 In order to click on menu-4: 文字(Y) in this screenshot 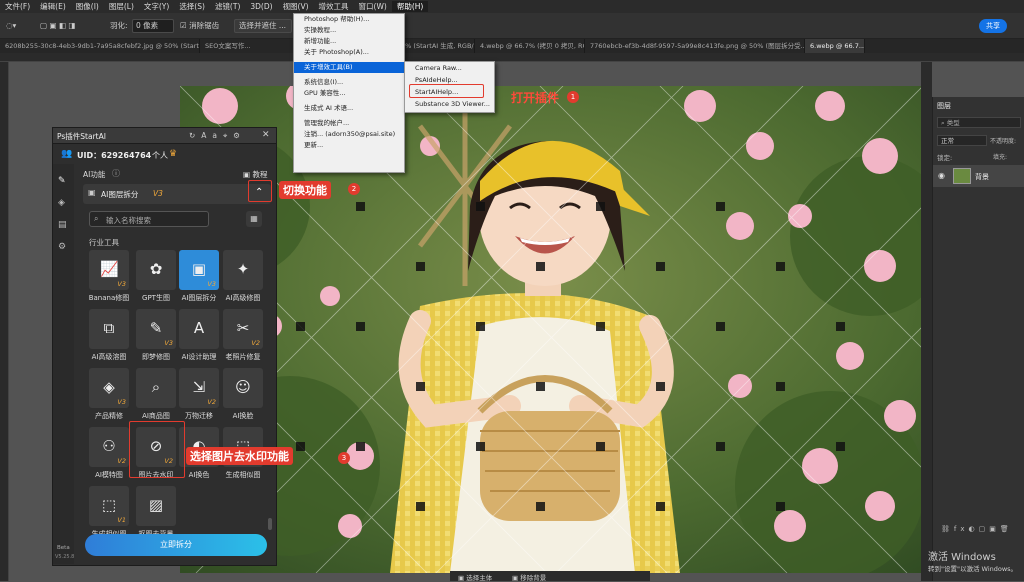, I will do `click(156, 6)`.